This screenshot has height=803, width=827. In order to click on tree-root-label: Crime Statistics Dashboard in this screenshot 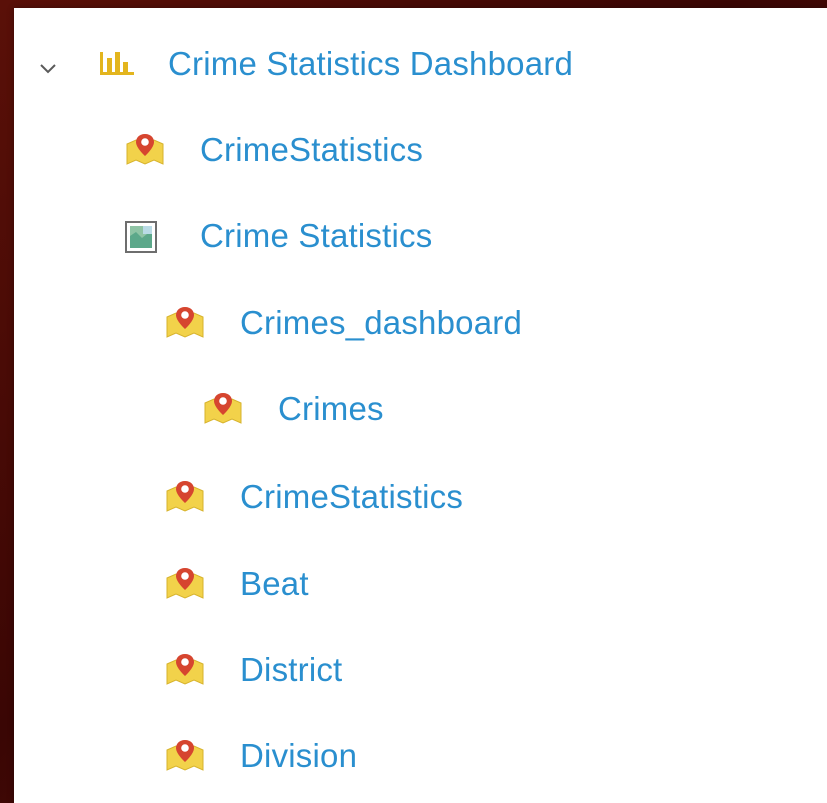, I will do `click(370, 64)`.